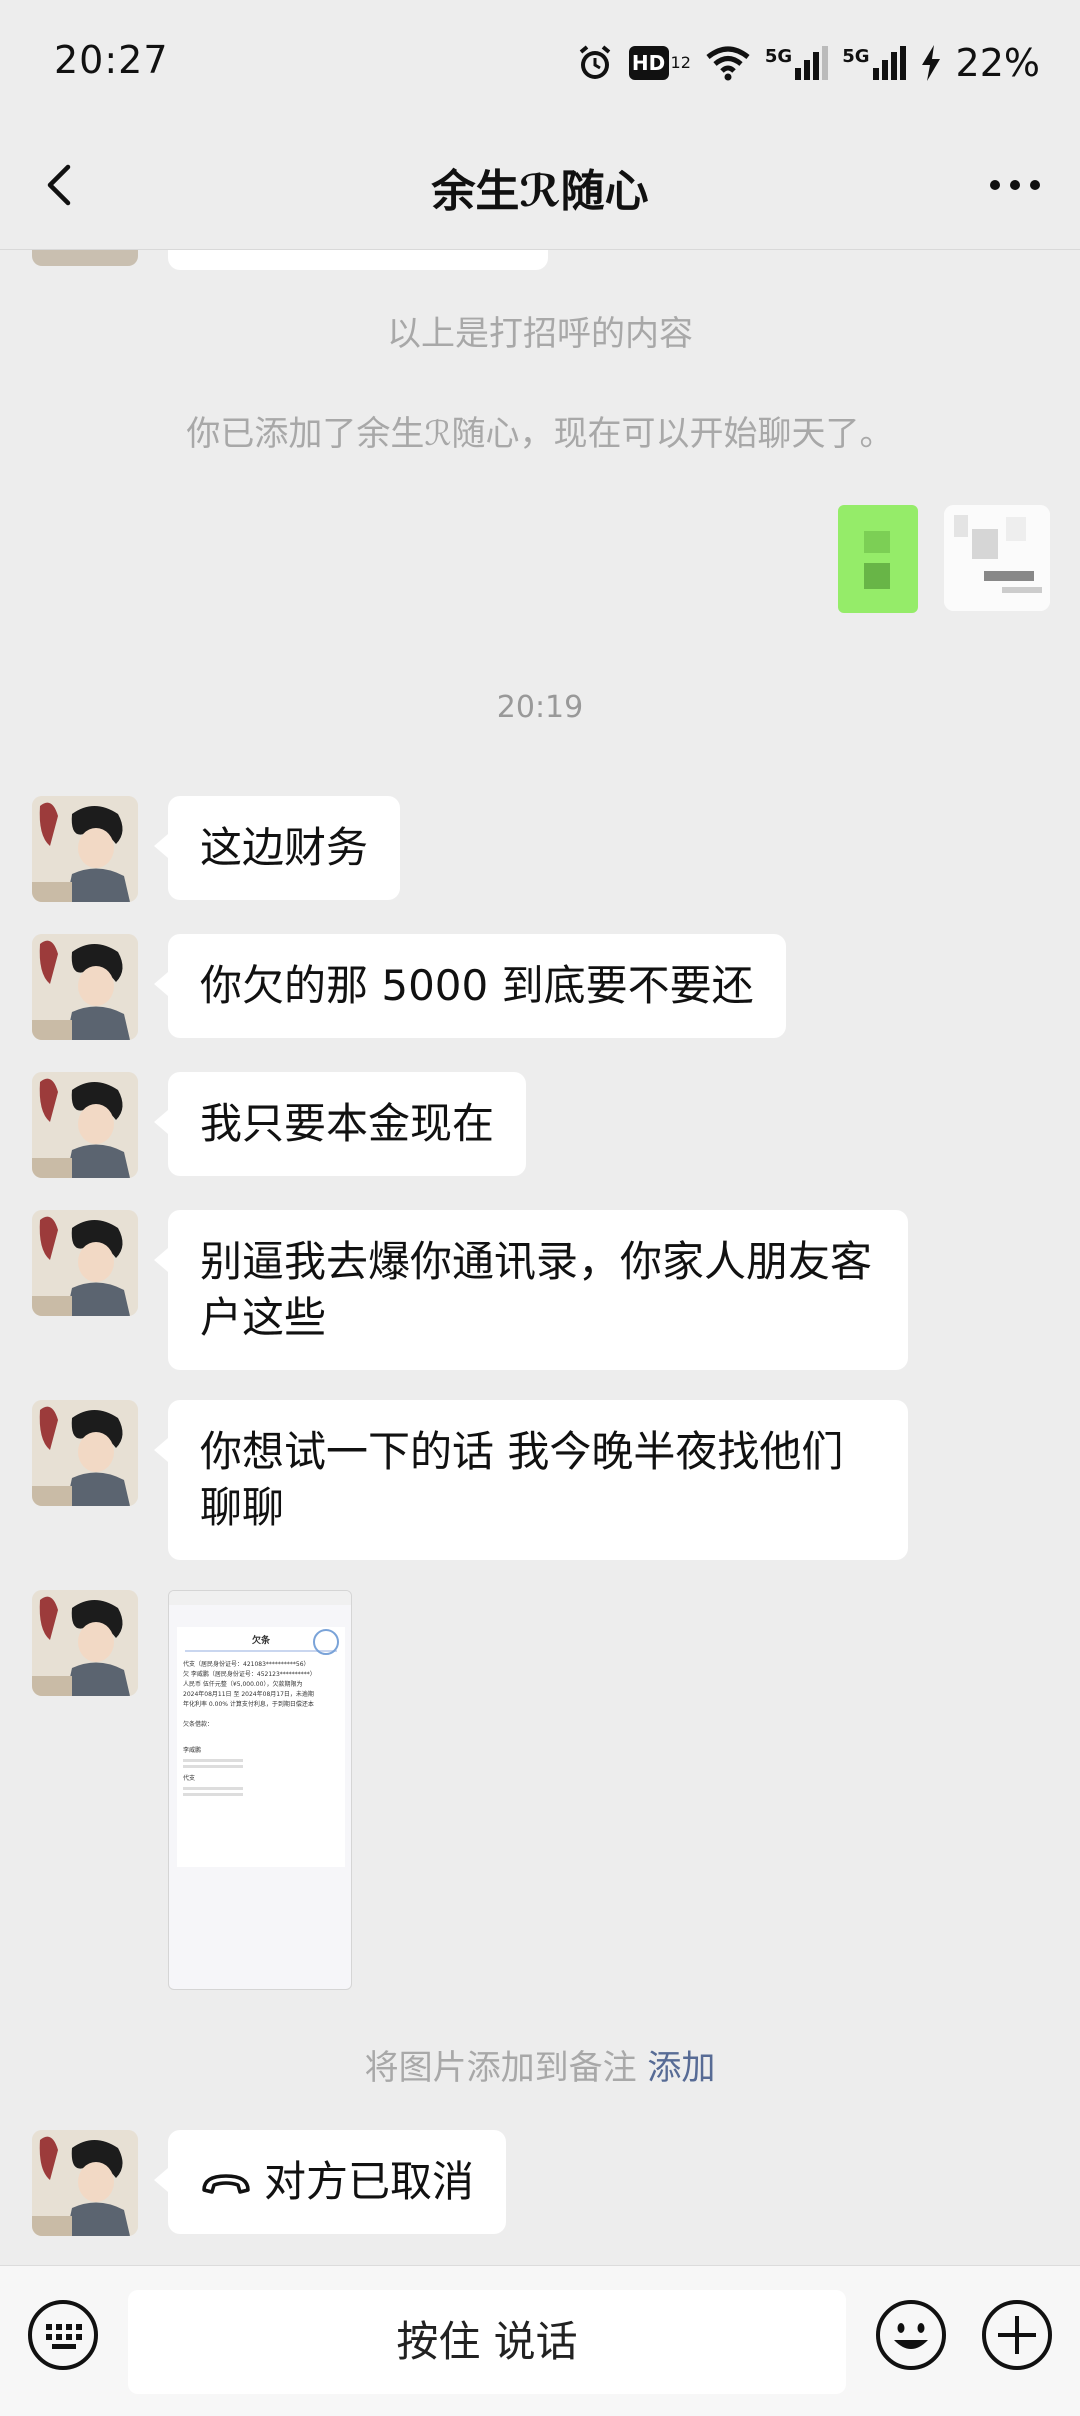  Describe the element at coordinates (531, 1290) in the screenshot. I see `message-bubble: 别逼我去爆你通讯录，你家人朋友客户这些` at that location.